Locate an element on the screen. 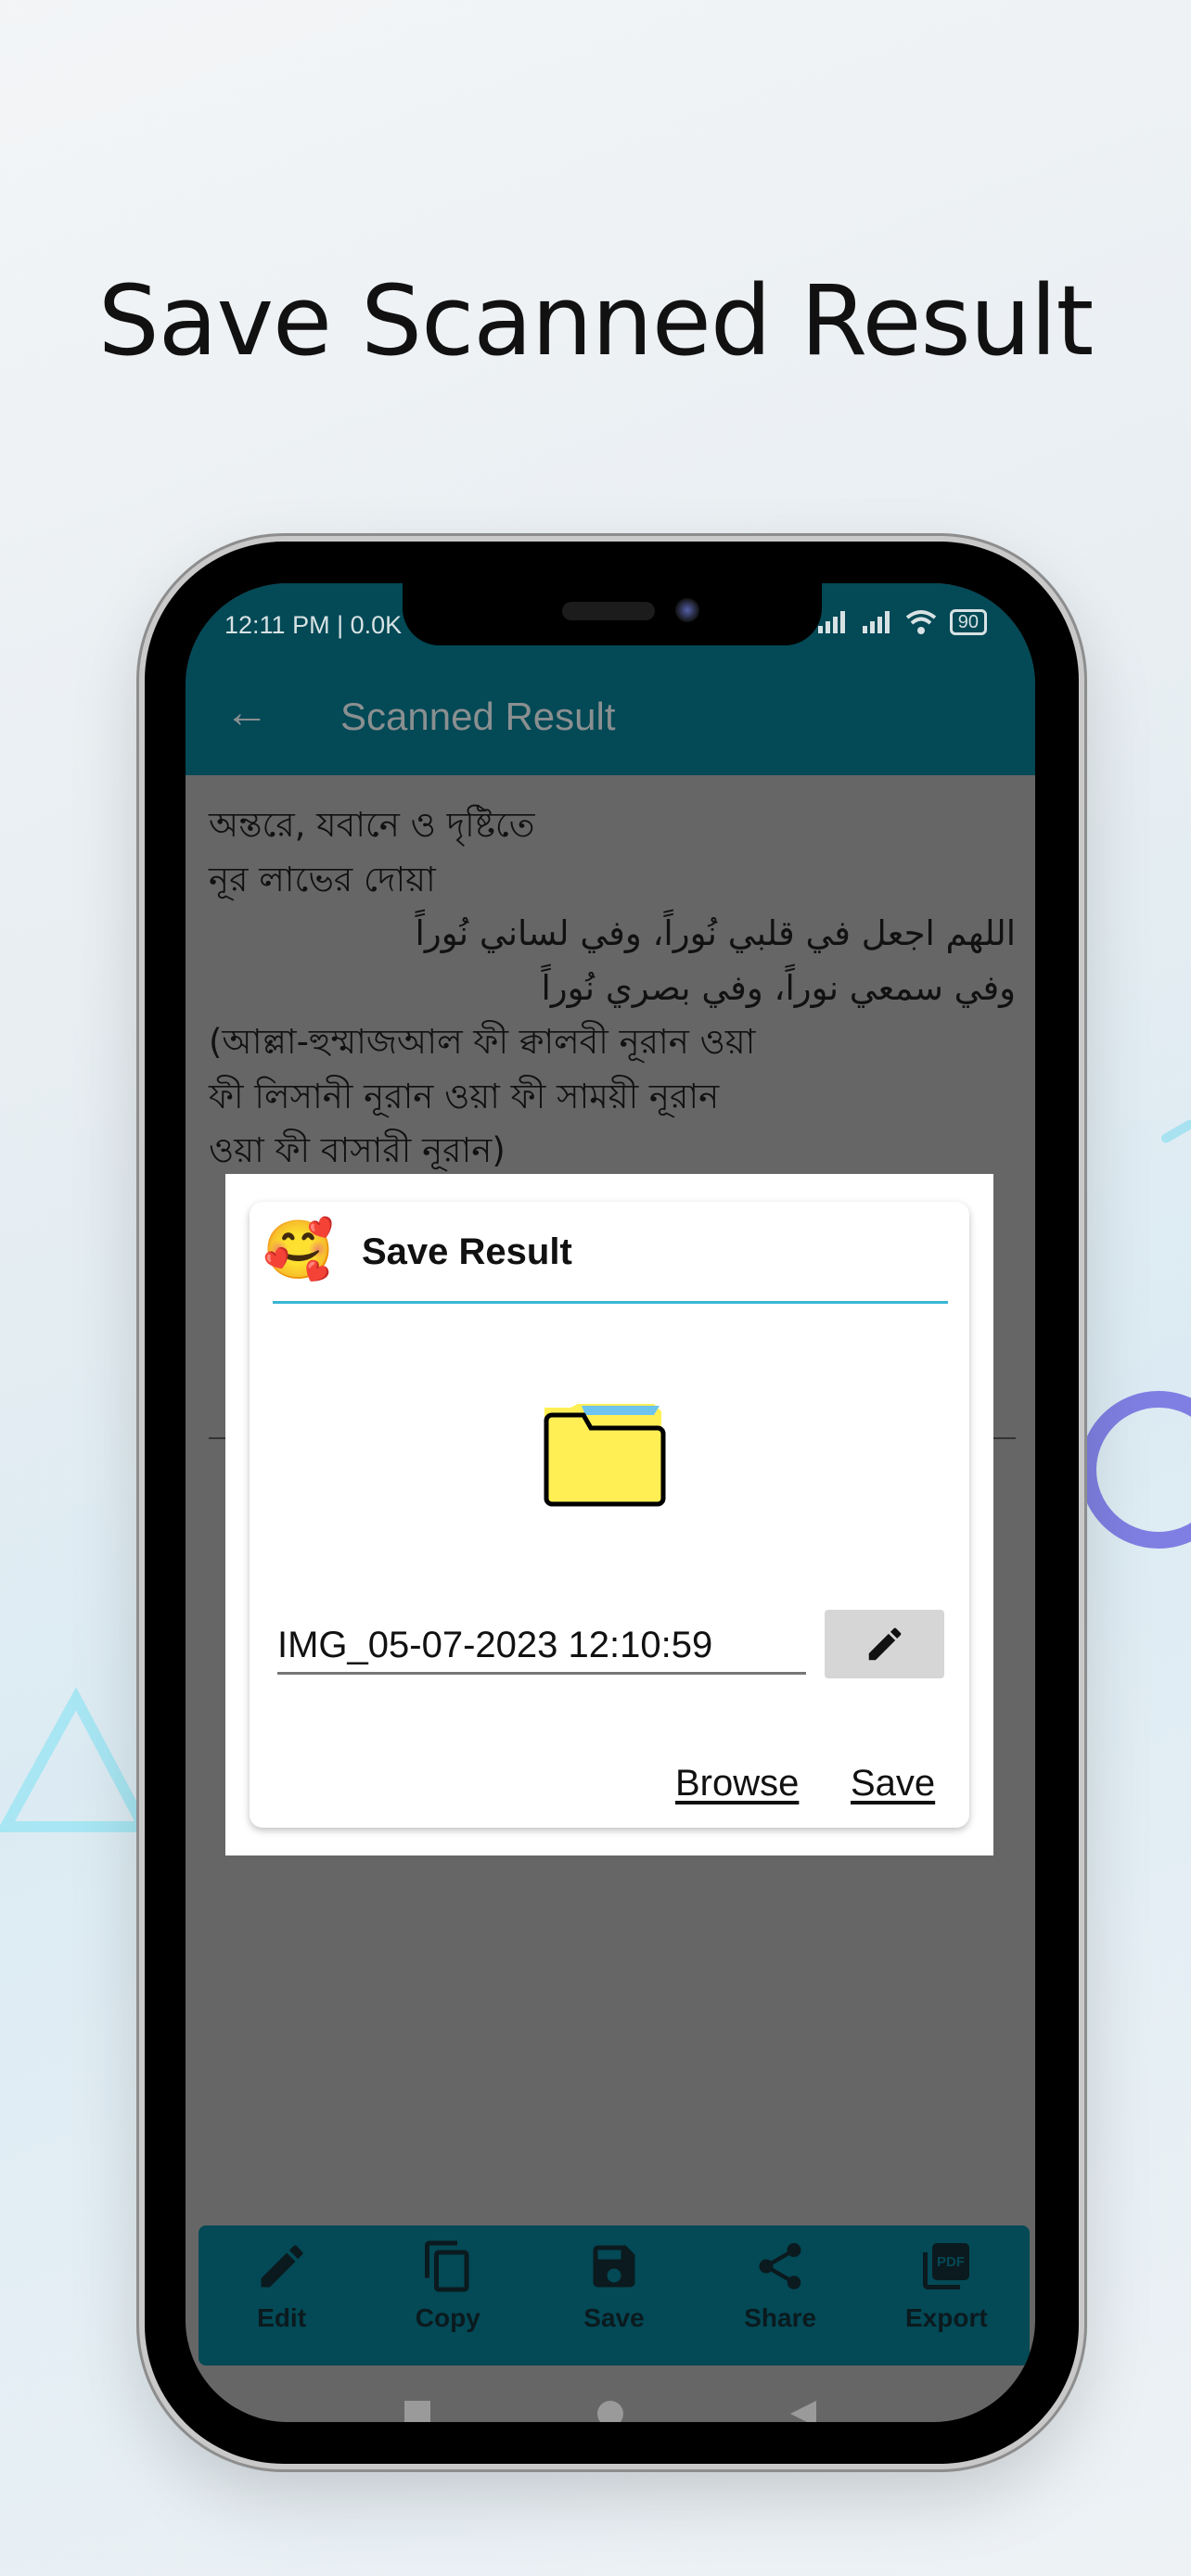 This screenshot has height=2576, width=1191. text-line: (আল্লা-হুম্মাজআল ফী ক্বালবী নূরান ওয়া is located at coordinates (482, 1042).